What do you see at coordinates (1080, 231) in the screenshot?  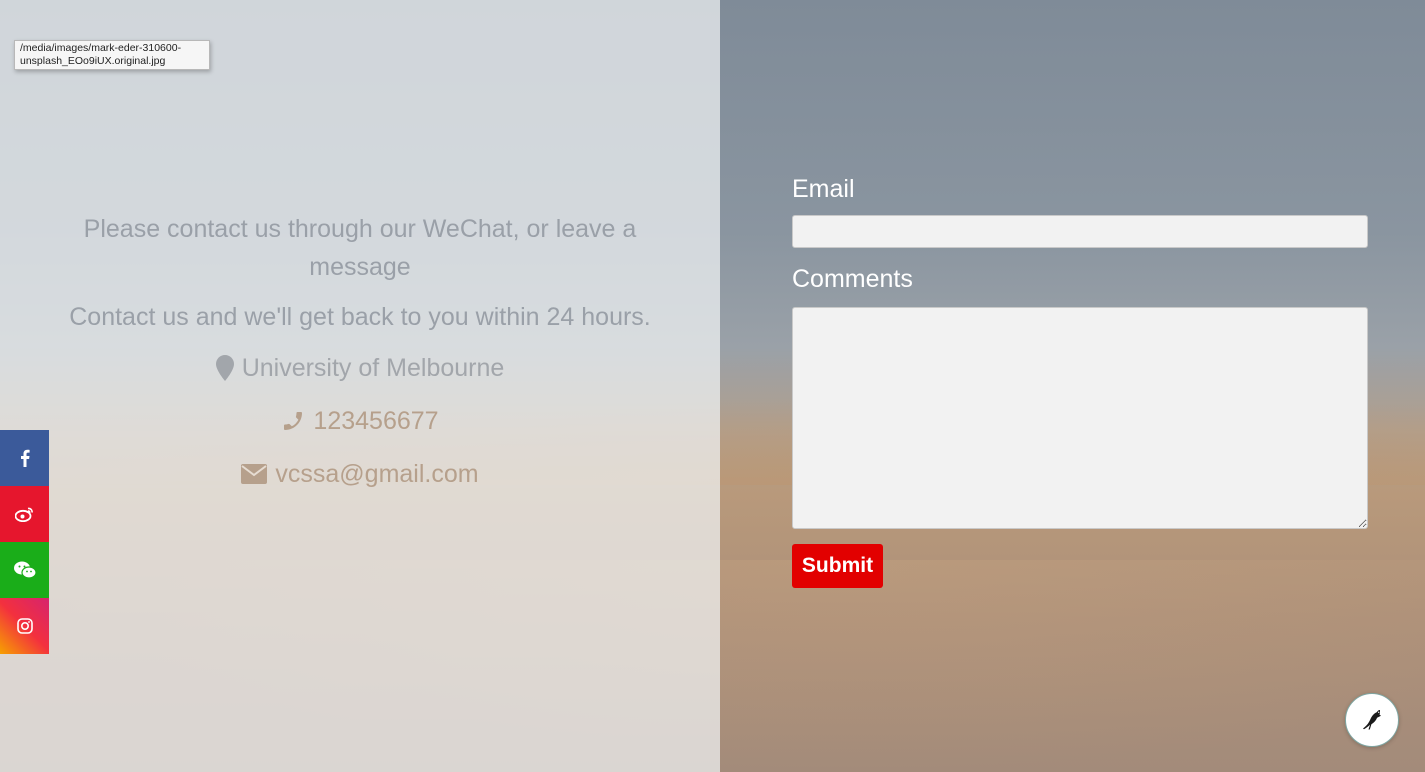 I see `email-input` at bounding box center [1080, 231].